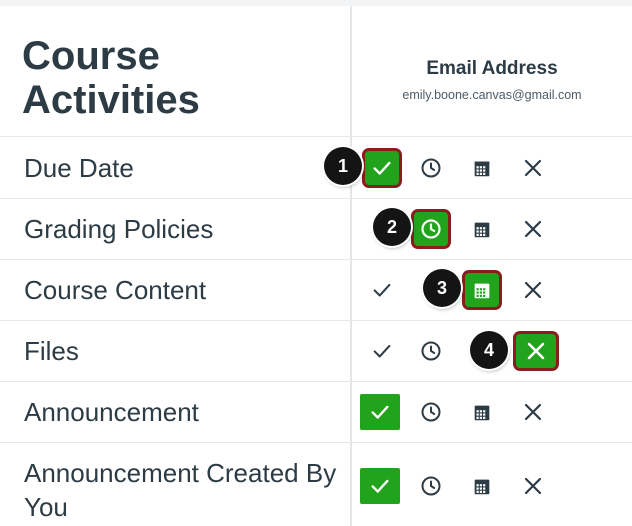 This screenshot has width=632, height=526. I want to click on grading-policies-option-clock, so click(431, 229).